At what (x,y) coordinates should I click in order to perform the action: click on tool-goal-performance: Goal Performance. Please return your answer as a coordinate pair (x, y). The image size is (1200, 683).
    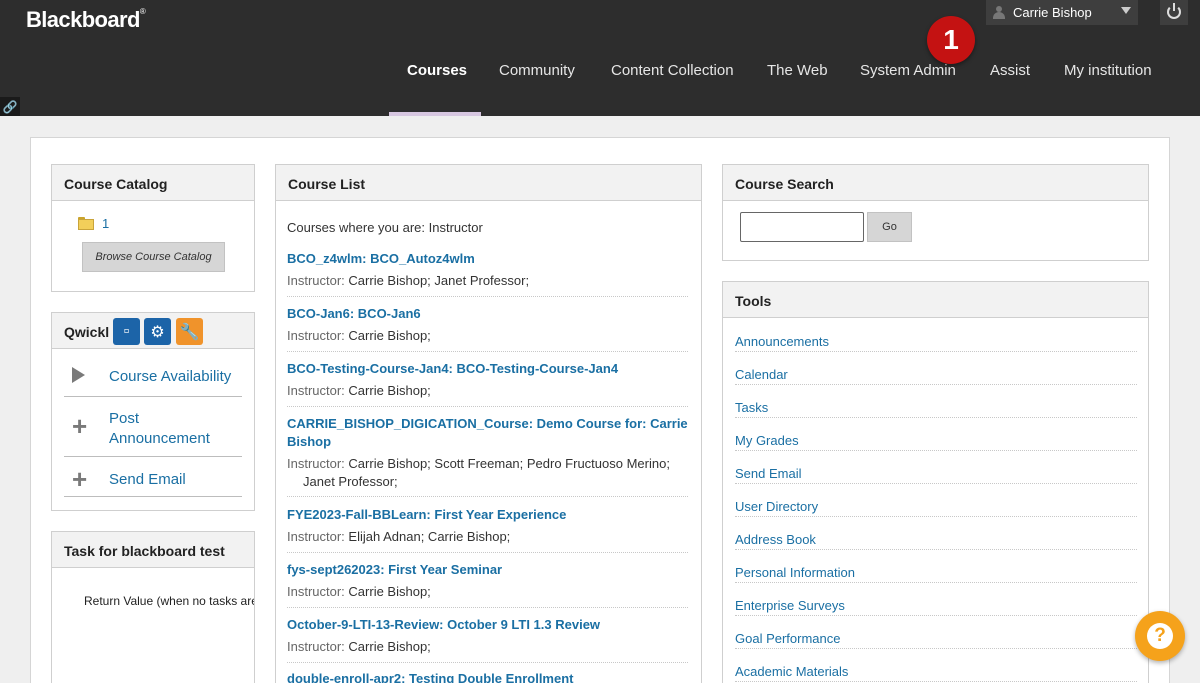
    Looking at the image, I should click on (936, 632).